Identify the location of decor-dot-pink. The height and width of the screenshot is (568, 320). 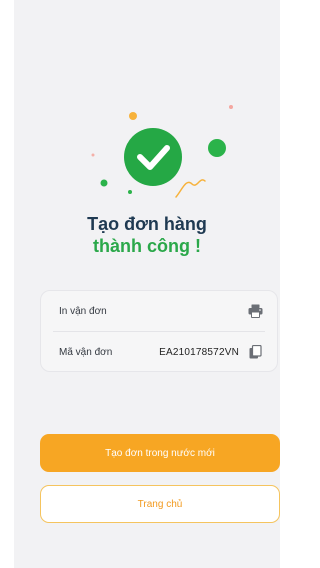
(231, 107).